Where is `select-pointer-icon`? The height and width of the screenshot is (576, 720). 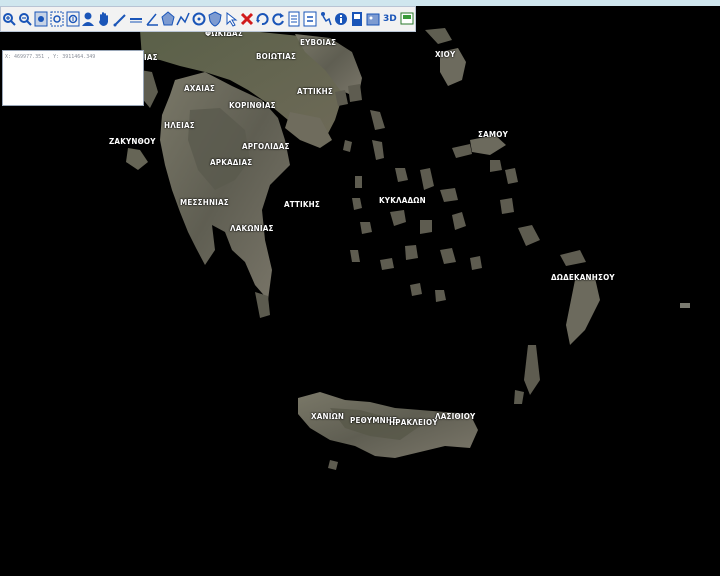 select-pointer-icon is located at coordinates (232, 19).